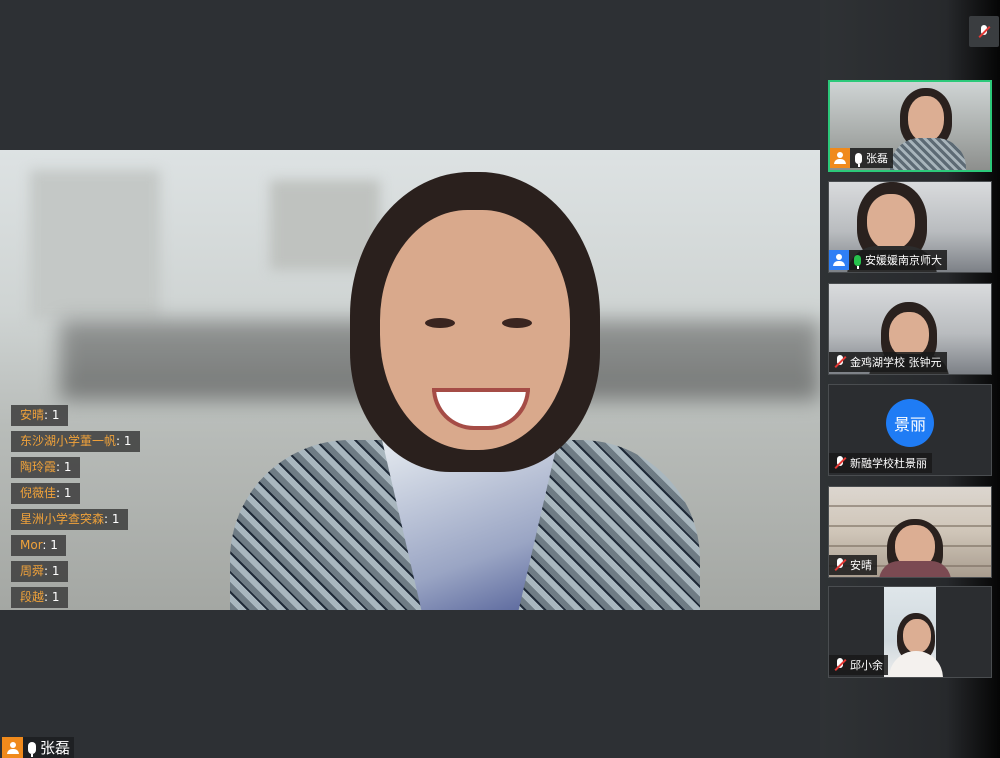  I want to click on main-speaker-name-tag: 张磊, so click(38, 747).